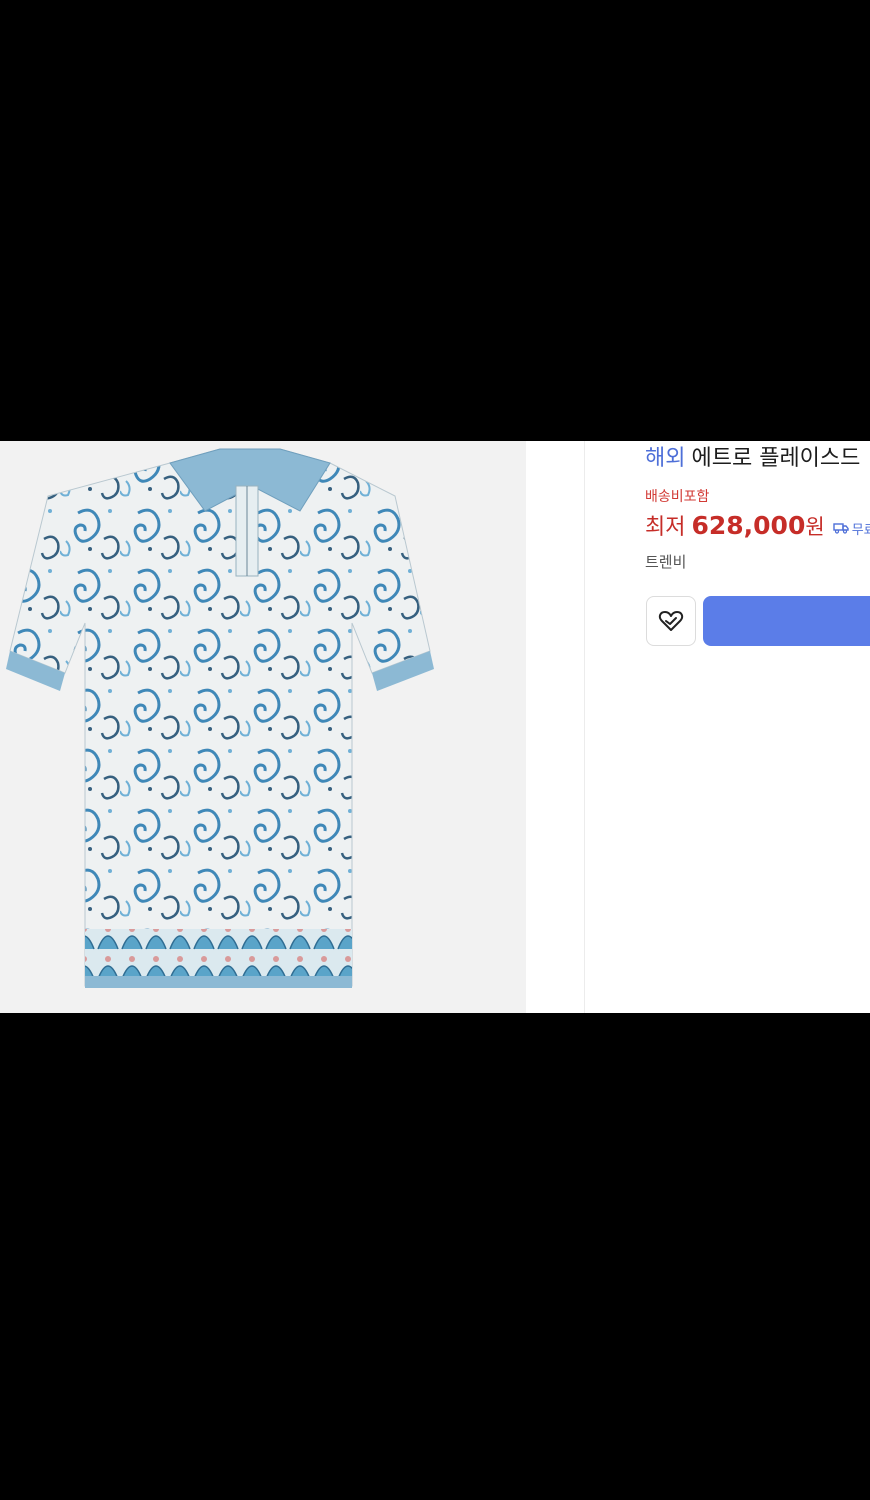 The height and width of the screenshot is (1500, 870). What do you see at coordinates (677, 497) in the screenshot?
I see `shipping-included-label: 배송비포함` at bounding box center [677, 497].